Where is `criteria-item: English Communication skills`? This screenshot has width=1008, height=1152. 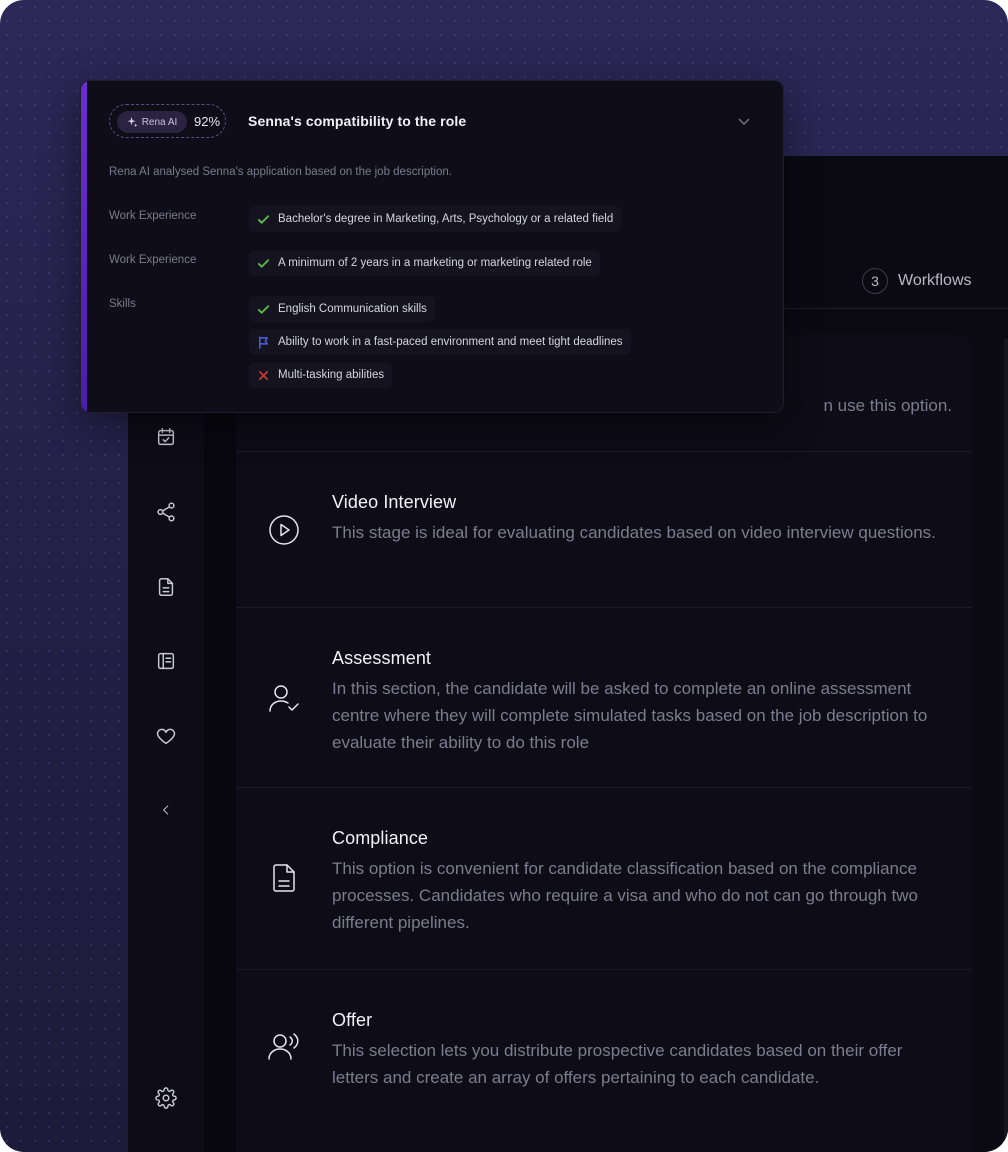 criteria-item: English Communication skills is located at coordinates (342, 309).